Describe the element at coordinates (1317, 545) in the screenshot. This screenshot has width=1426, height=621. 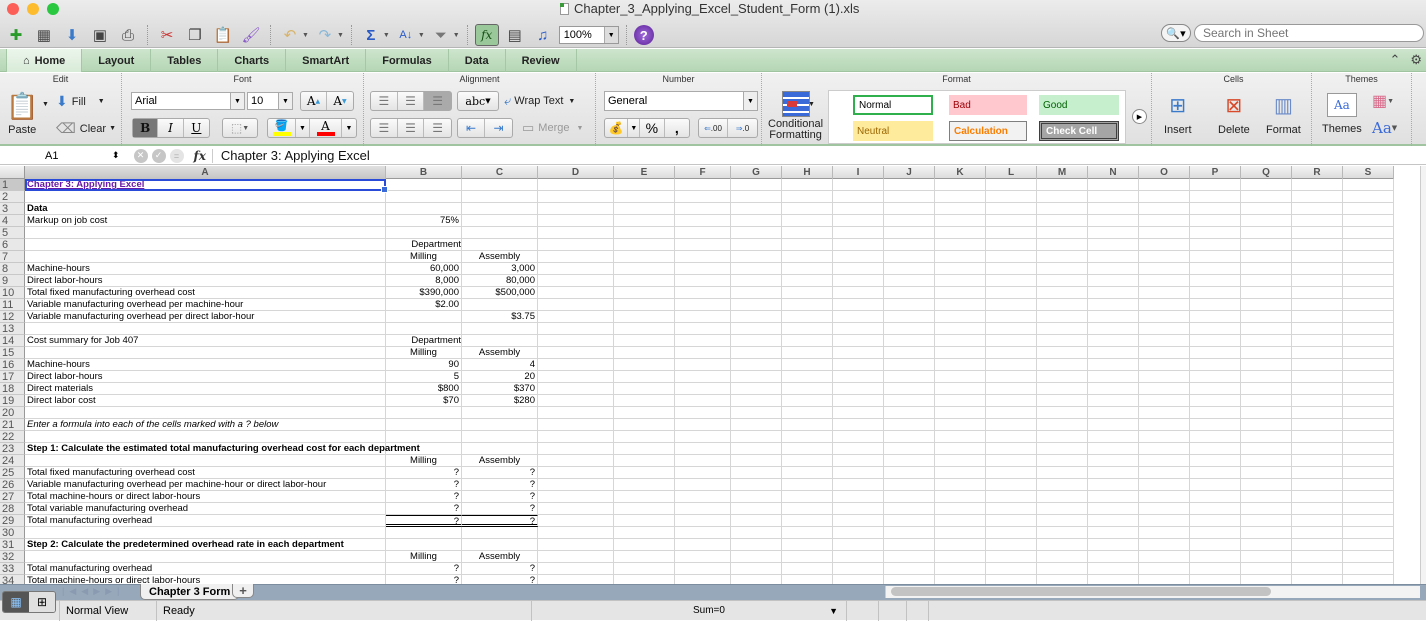
I see `cell-r31` at that location.